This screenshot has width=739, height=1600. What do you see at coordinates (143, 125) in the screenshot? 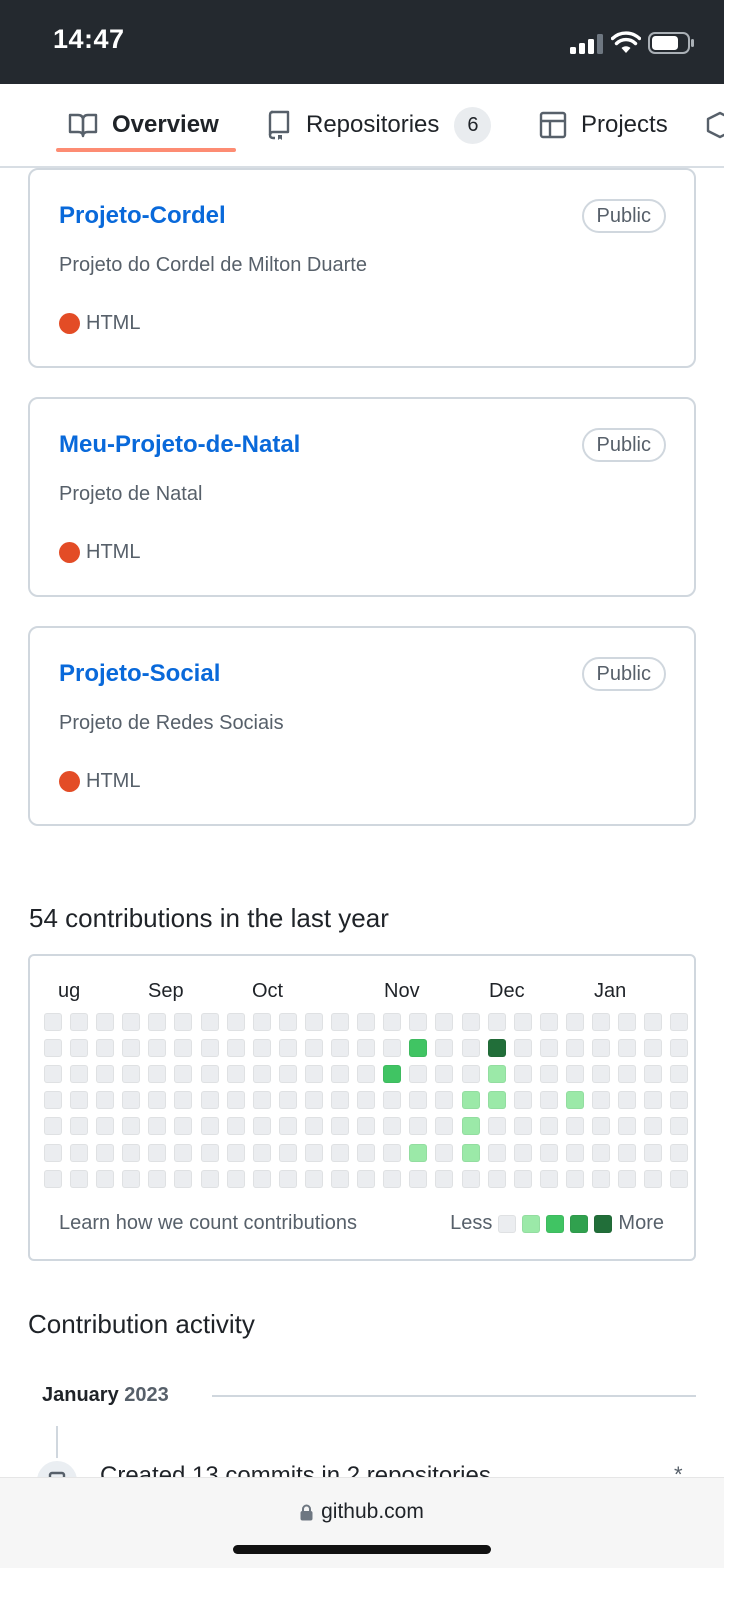
I see `tab-overview: Overview` at bounding box center [143, 125].